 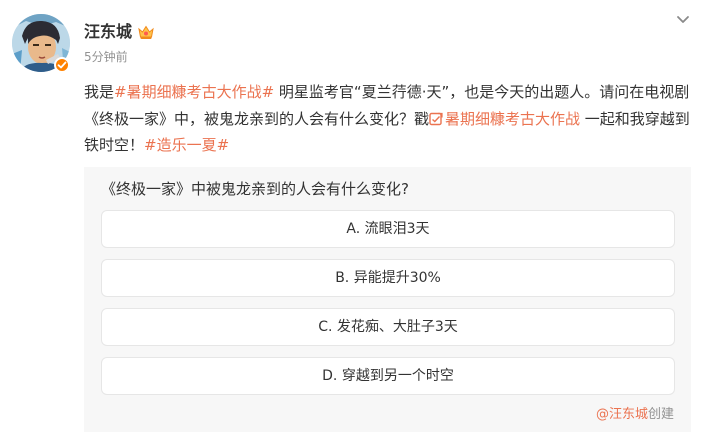 I want to click on poll-option: B. 异能提升30%, so click(x=388, y=278).